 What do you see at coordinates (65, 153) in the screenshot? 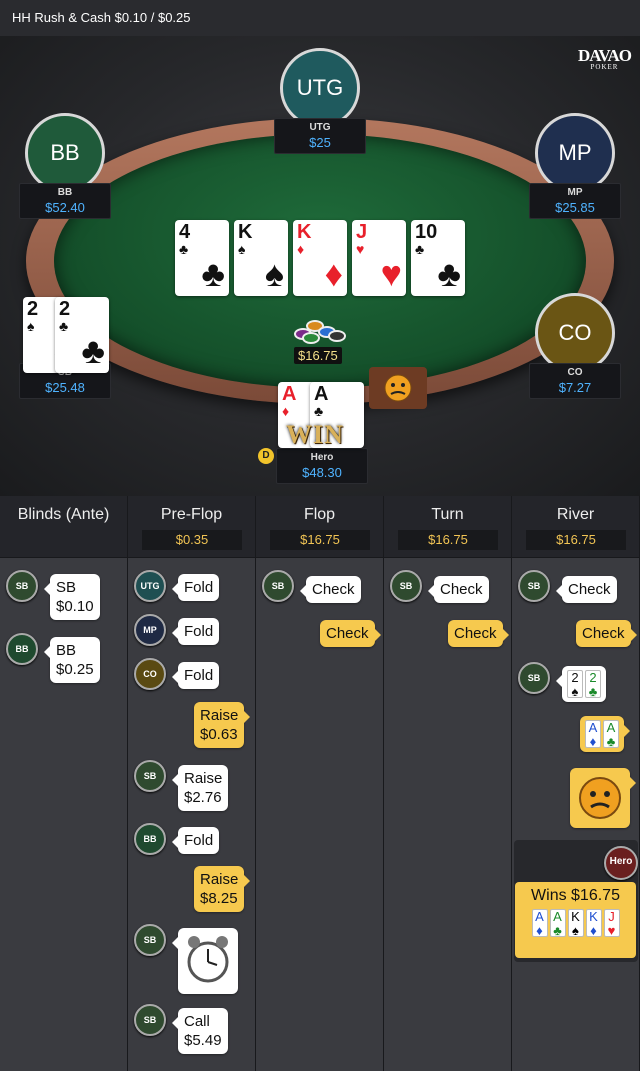
I see `seat-bb-avatar: BB` at bounding box center [65, 153].